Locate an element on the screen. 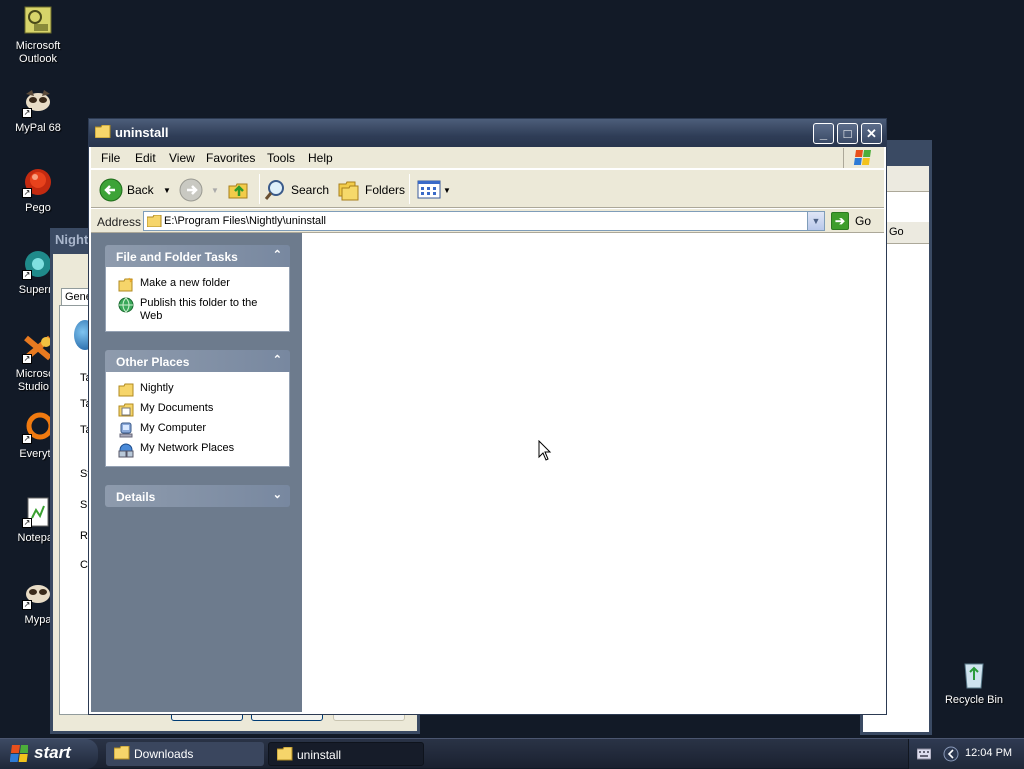 The image size is (1024, 769). task-item-label: Publish this folder to the Web is located at coordinates (199, 309).